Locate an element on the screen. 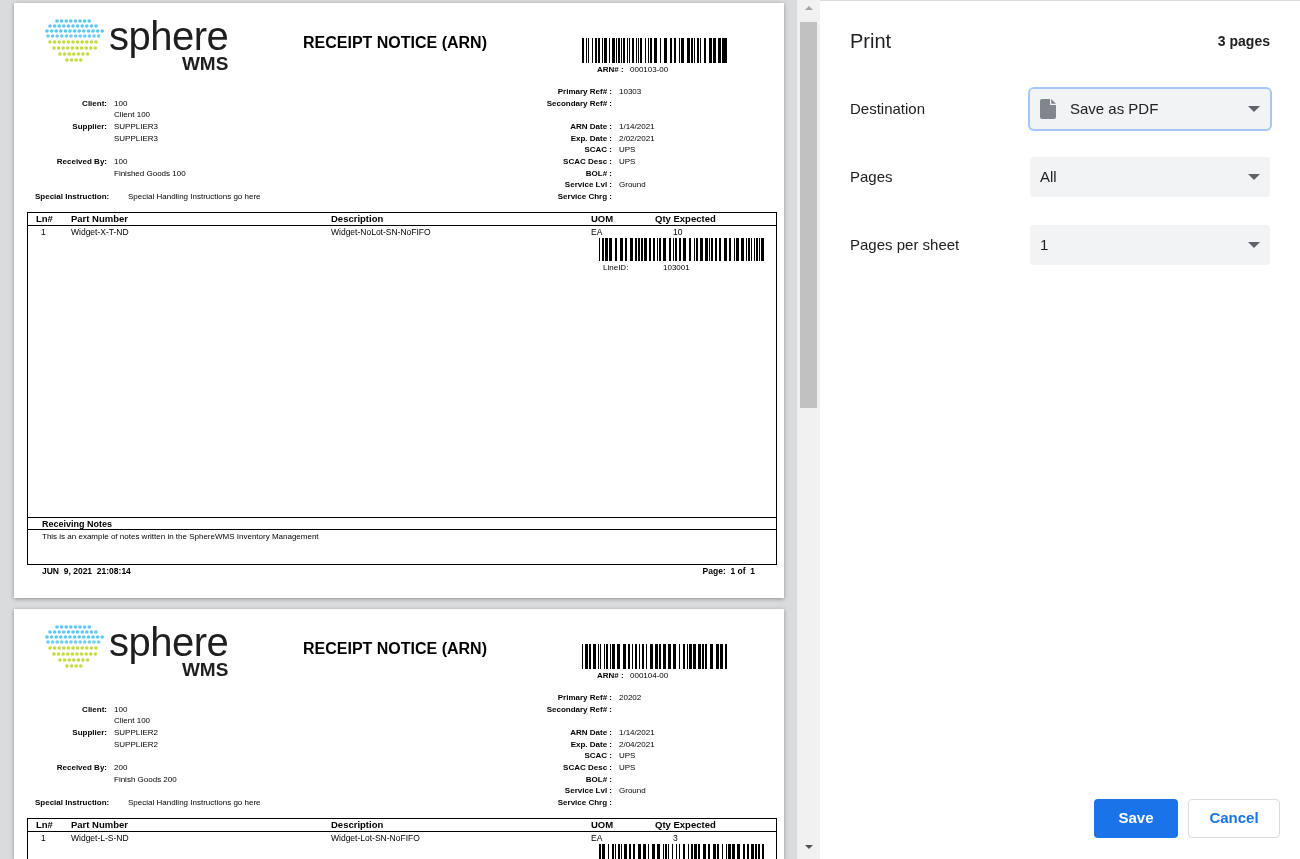  save-button: Save is located at coordinates (1136, 818).